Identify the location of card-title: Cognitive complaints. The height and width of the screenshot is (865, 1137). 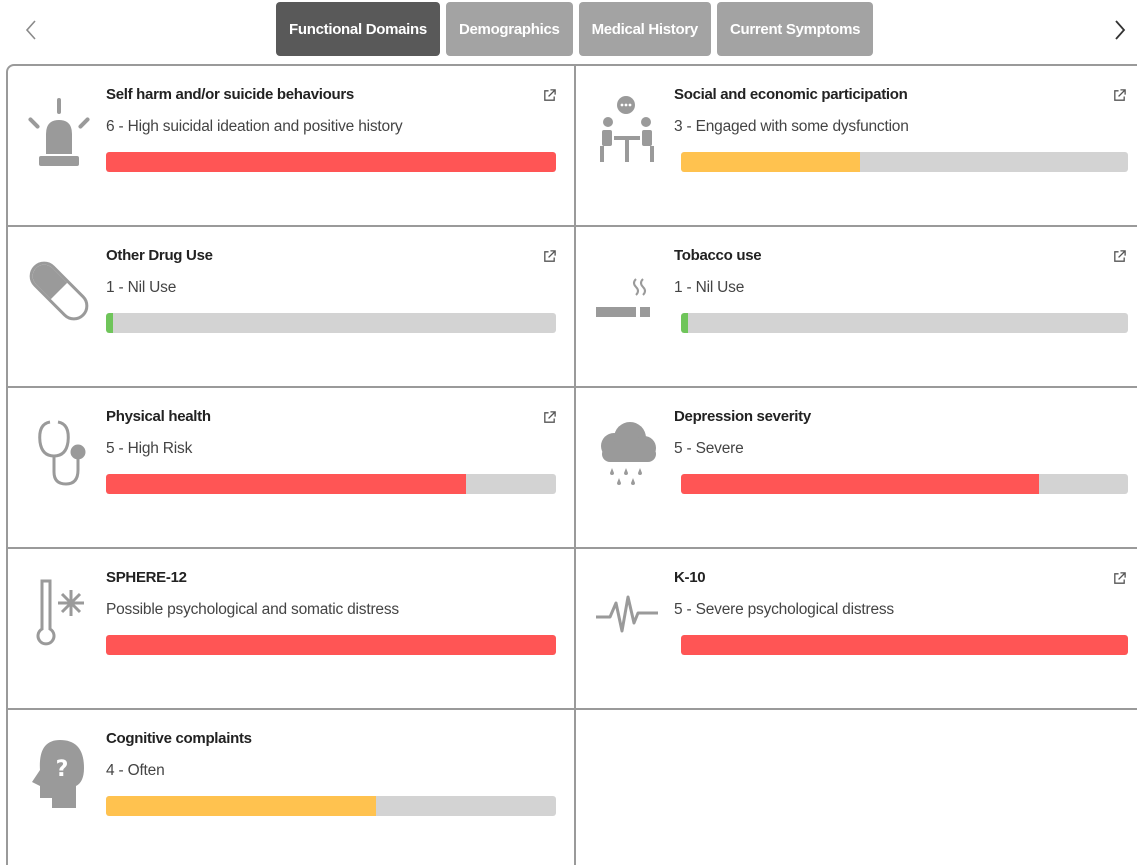
(179, 738).